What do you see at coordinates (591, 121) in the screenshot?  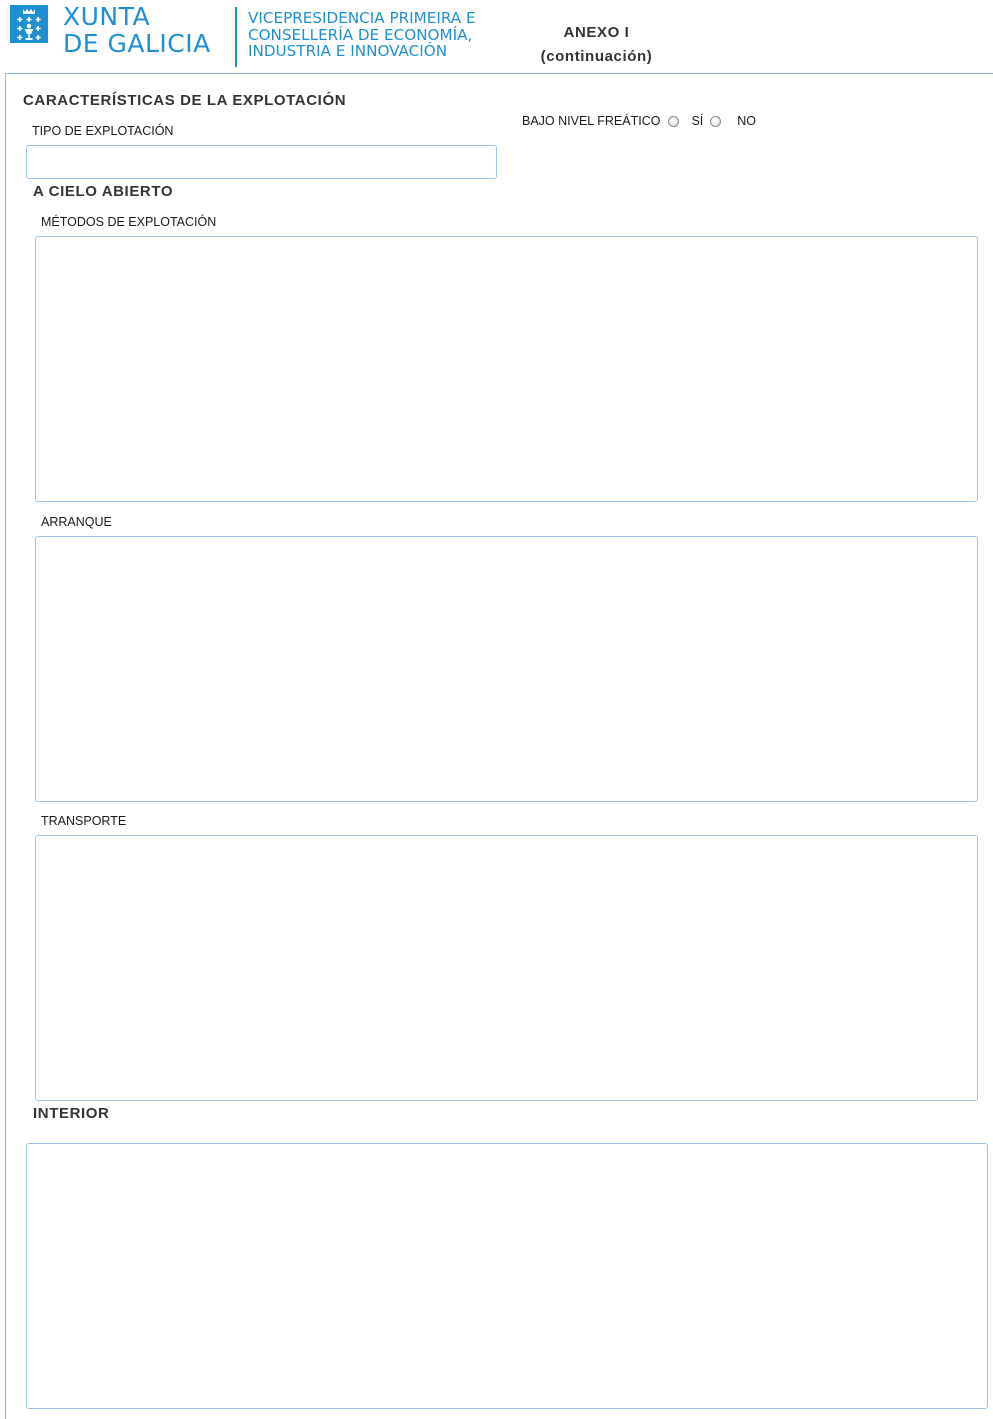 I see `bajo-nivel-freatico-label: BAJO NIVEL FREÁTICO` at bounding box center [591, 121].